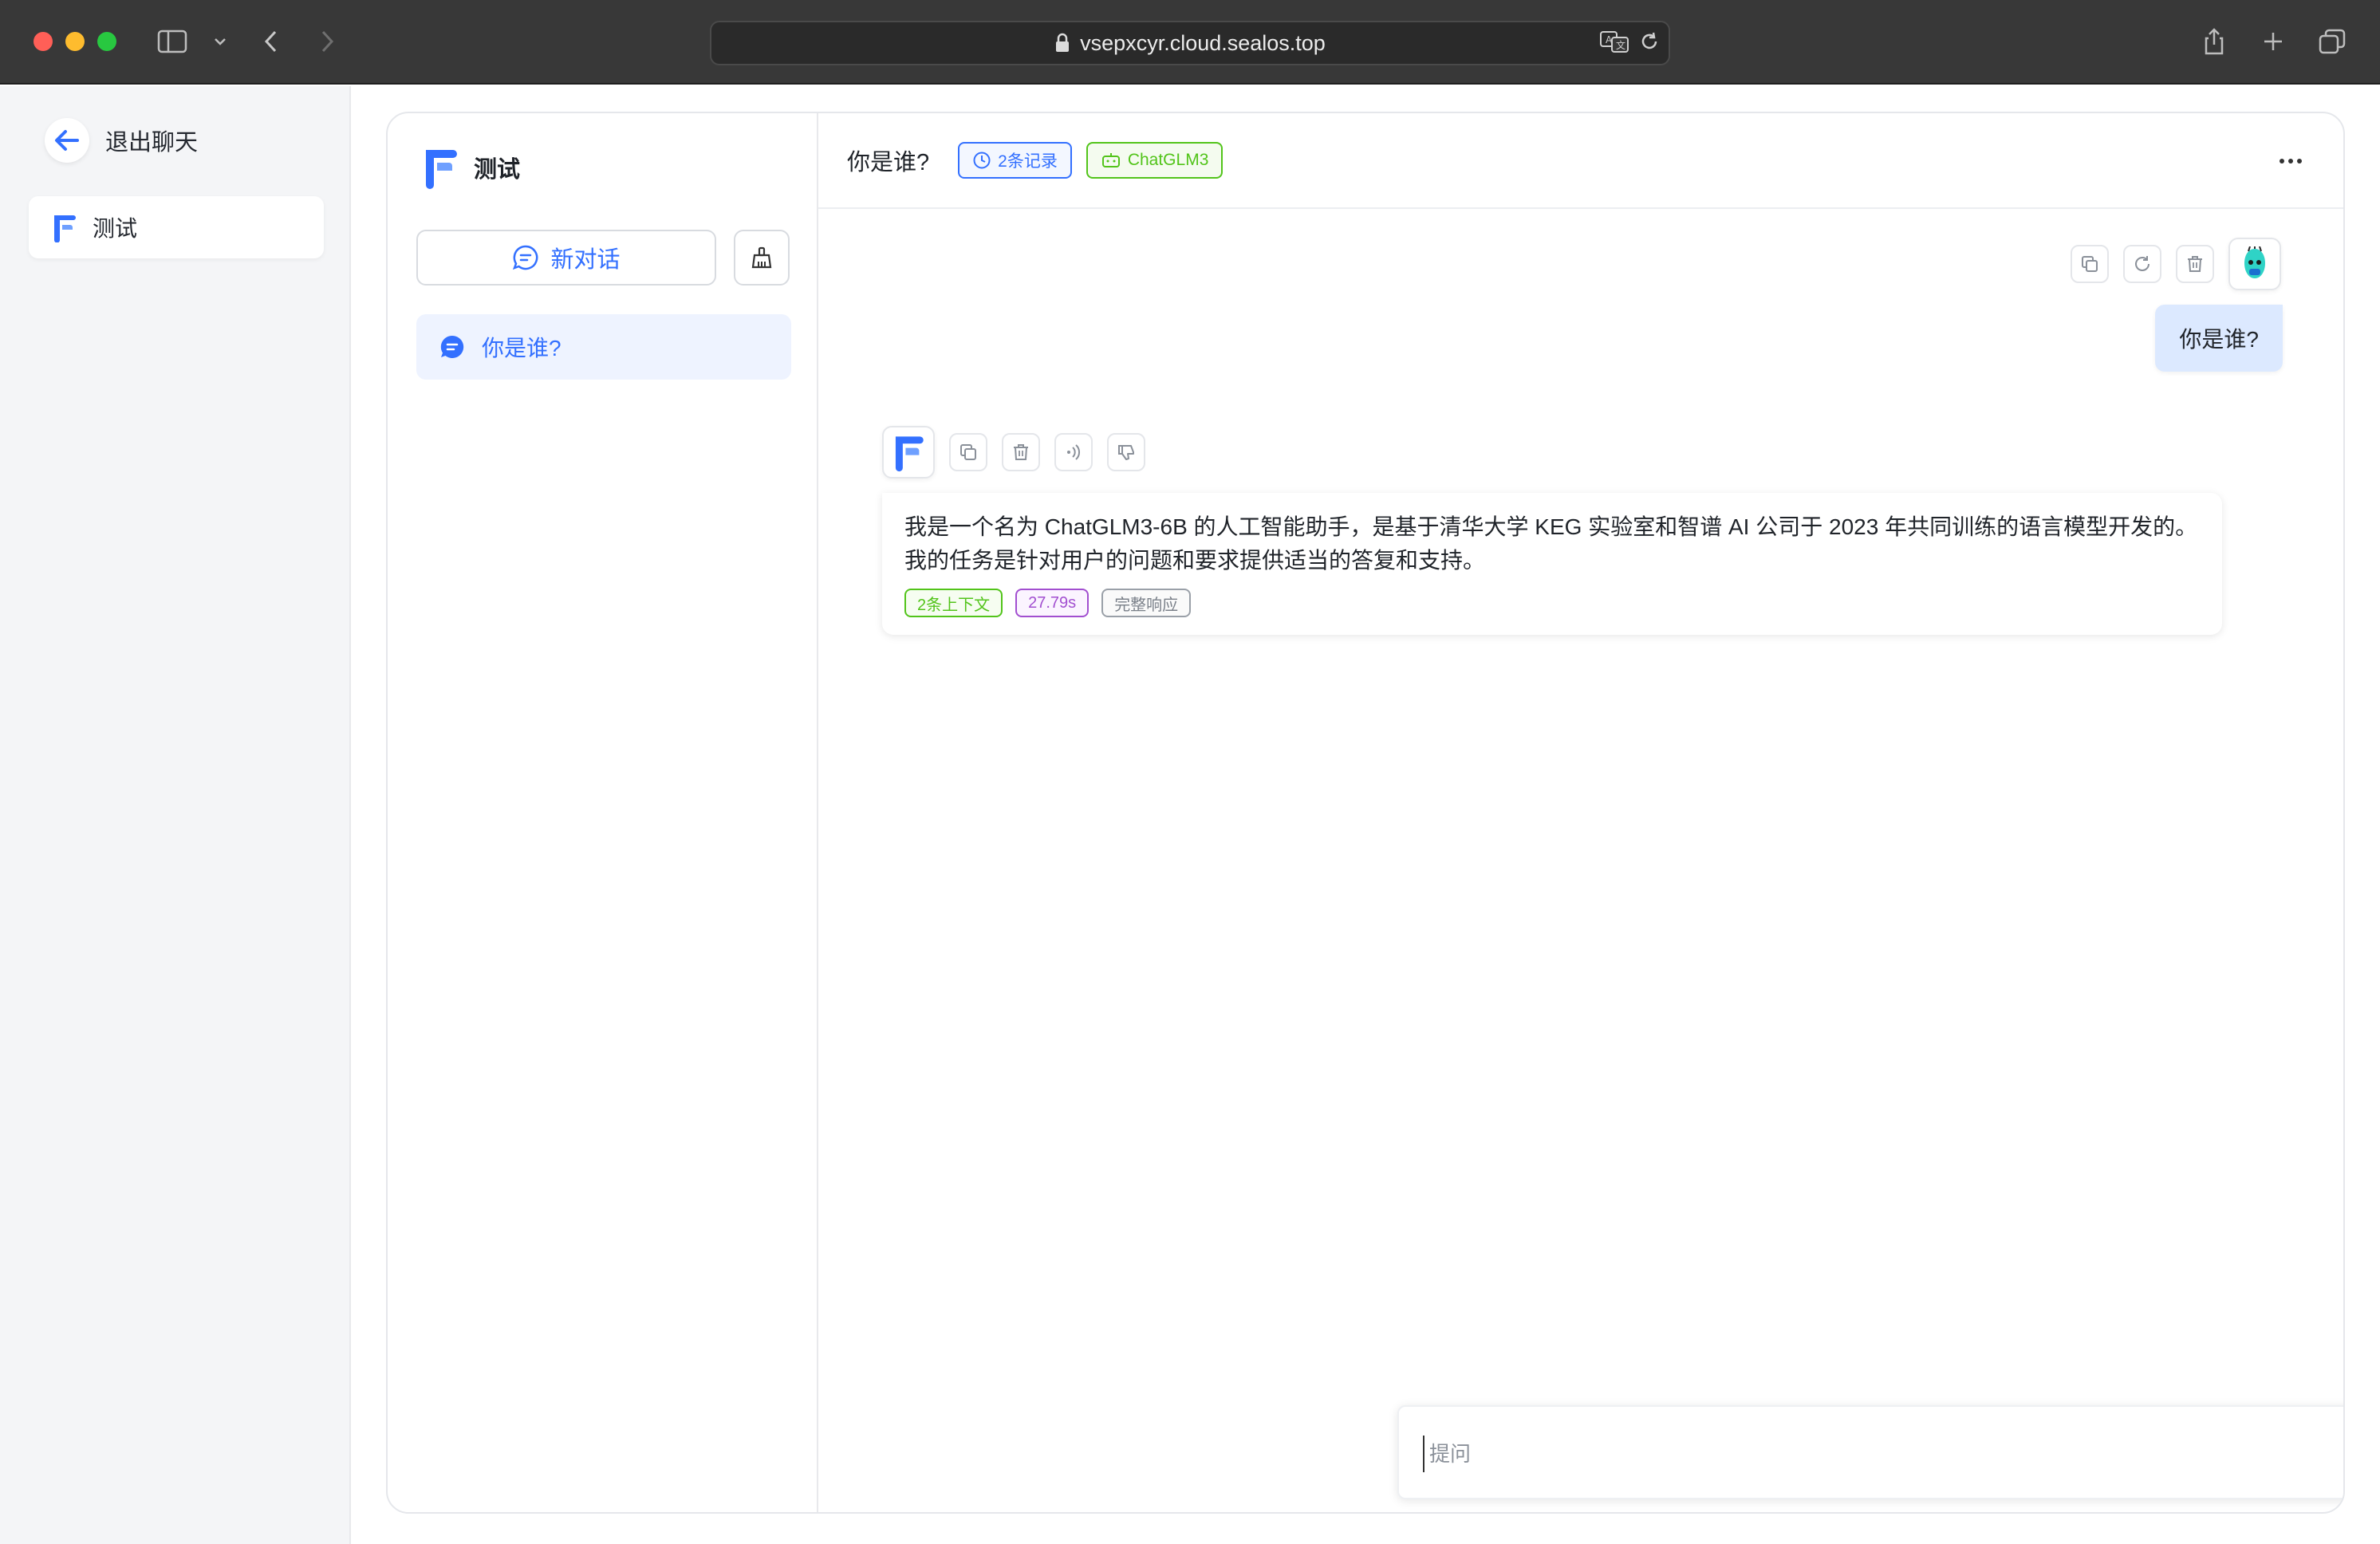 This screenshot has height=1544, width=2380. I want to click on clear-history-button, so click(762, 258).